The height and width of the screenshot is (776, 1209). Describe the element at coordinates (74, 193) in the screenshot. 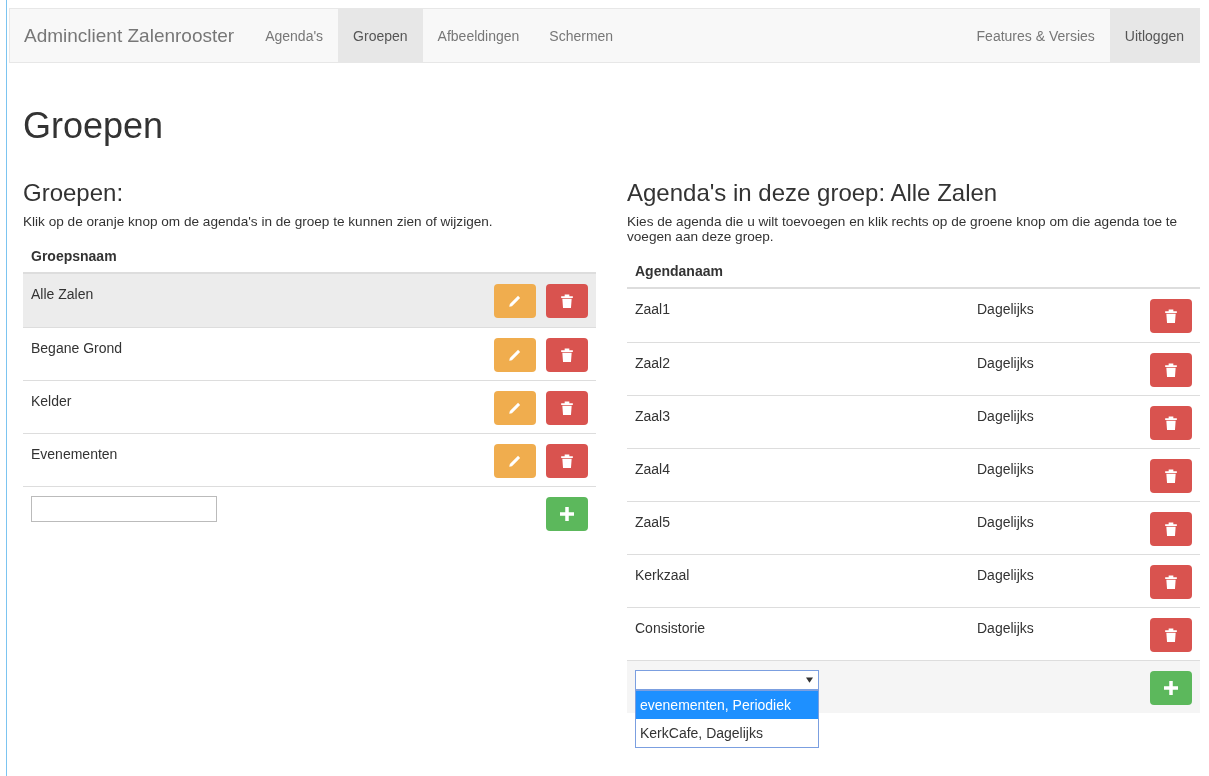

I see `section-heading: Groepen:` at that location.